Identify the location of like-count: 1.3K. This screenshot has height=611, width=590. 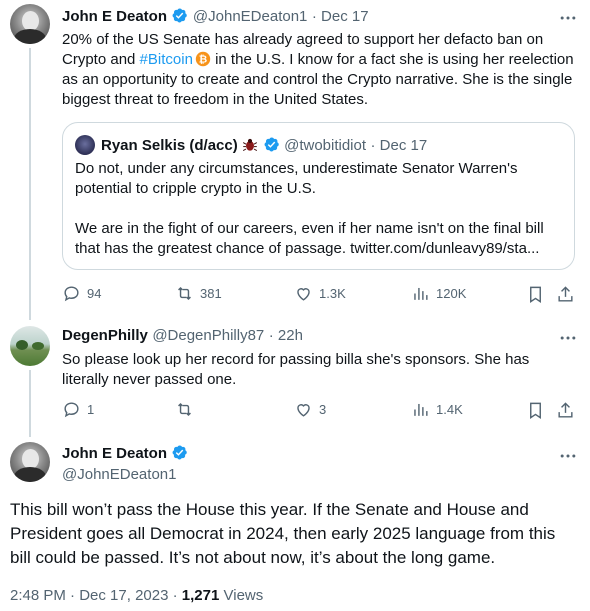
(332, 293).